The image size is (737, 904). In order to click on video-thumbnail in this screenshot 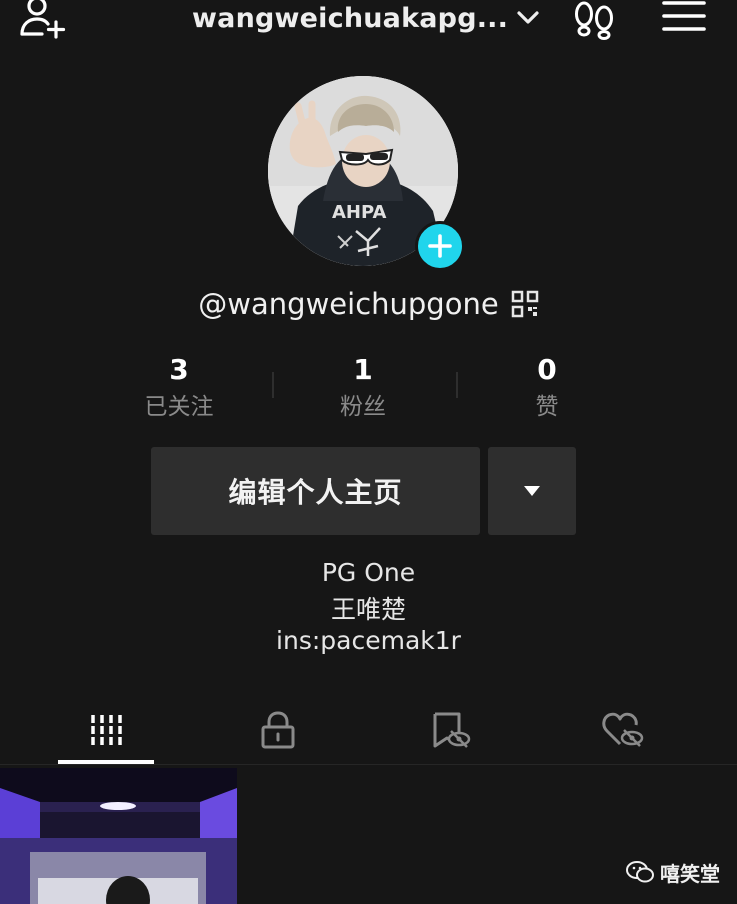, I will do `click(118, 836)`.